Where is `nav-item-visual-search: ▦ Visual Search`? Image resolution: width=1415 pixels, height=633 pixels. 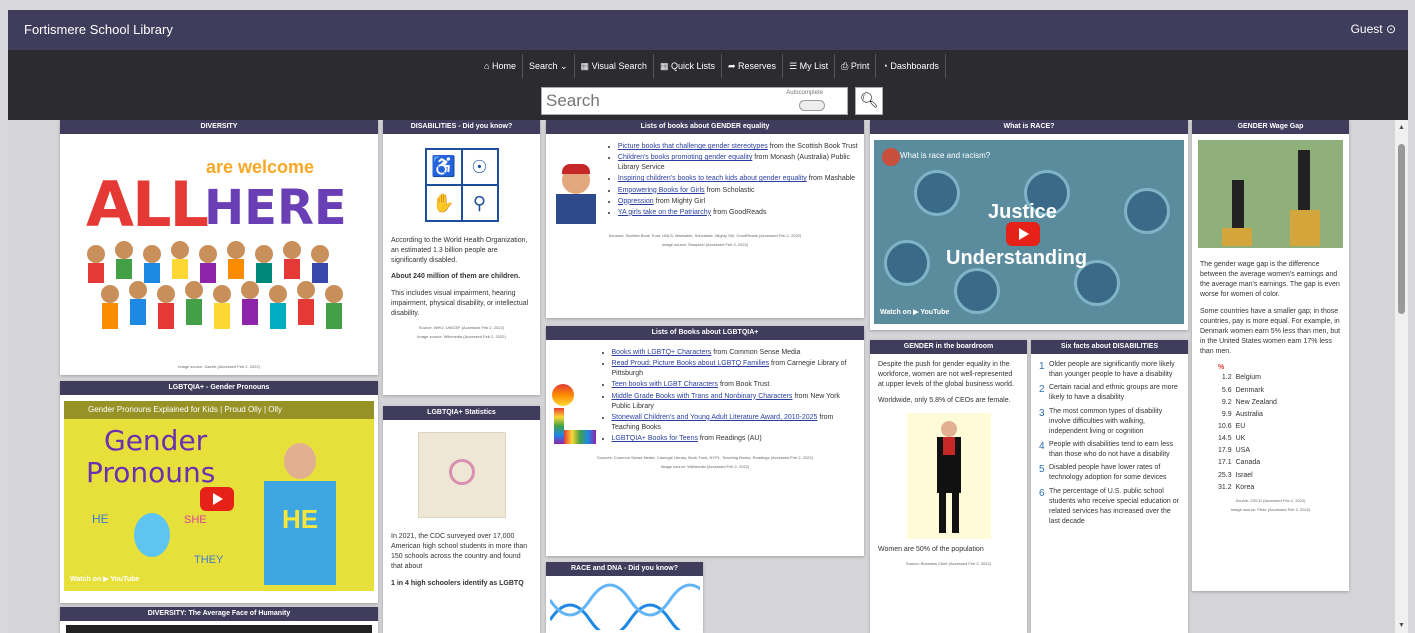
nav-item-visual-search: ▦ Visual Search is located at coordinates (614, 66).